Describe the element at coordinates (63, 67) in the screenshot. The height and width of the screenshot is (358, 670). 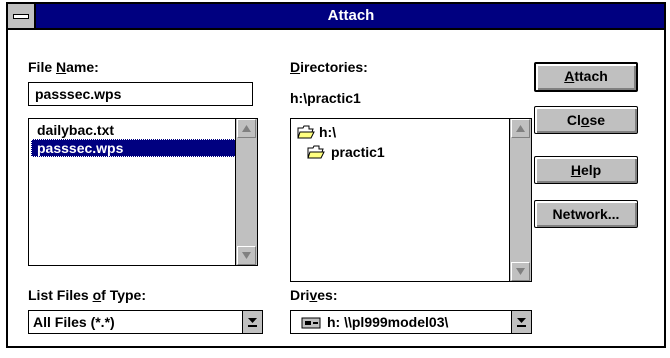
I see `file-name-label: File Name:` at that location.